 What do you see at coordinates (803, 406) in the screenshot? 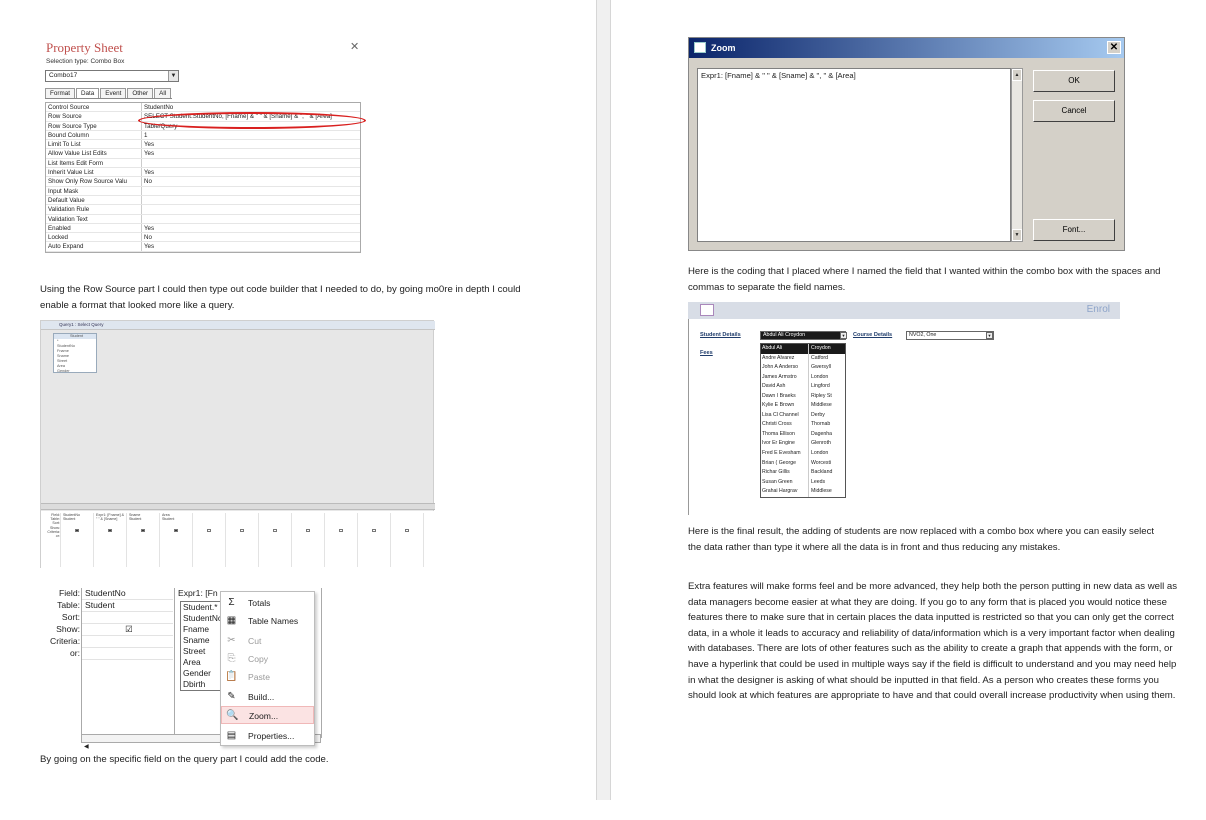
I see `list-item: Kylie E Brown Middlese` at bounding box center [803, 406].